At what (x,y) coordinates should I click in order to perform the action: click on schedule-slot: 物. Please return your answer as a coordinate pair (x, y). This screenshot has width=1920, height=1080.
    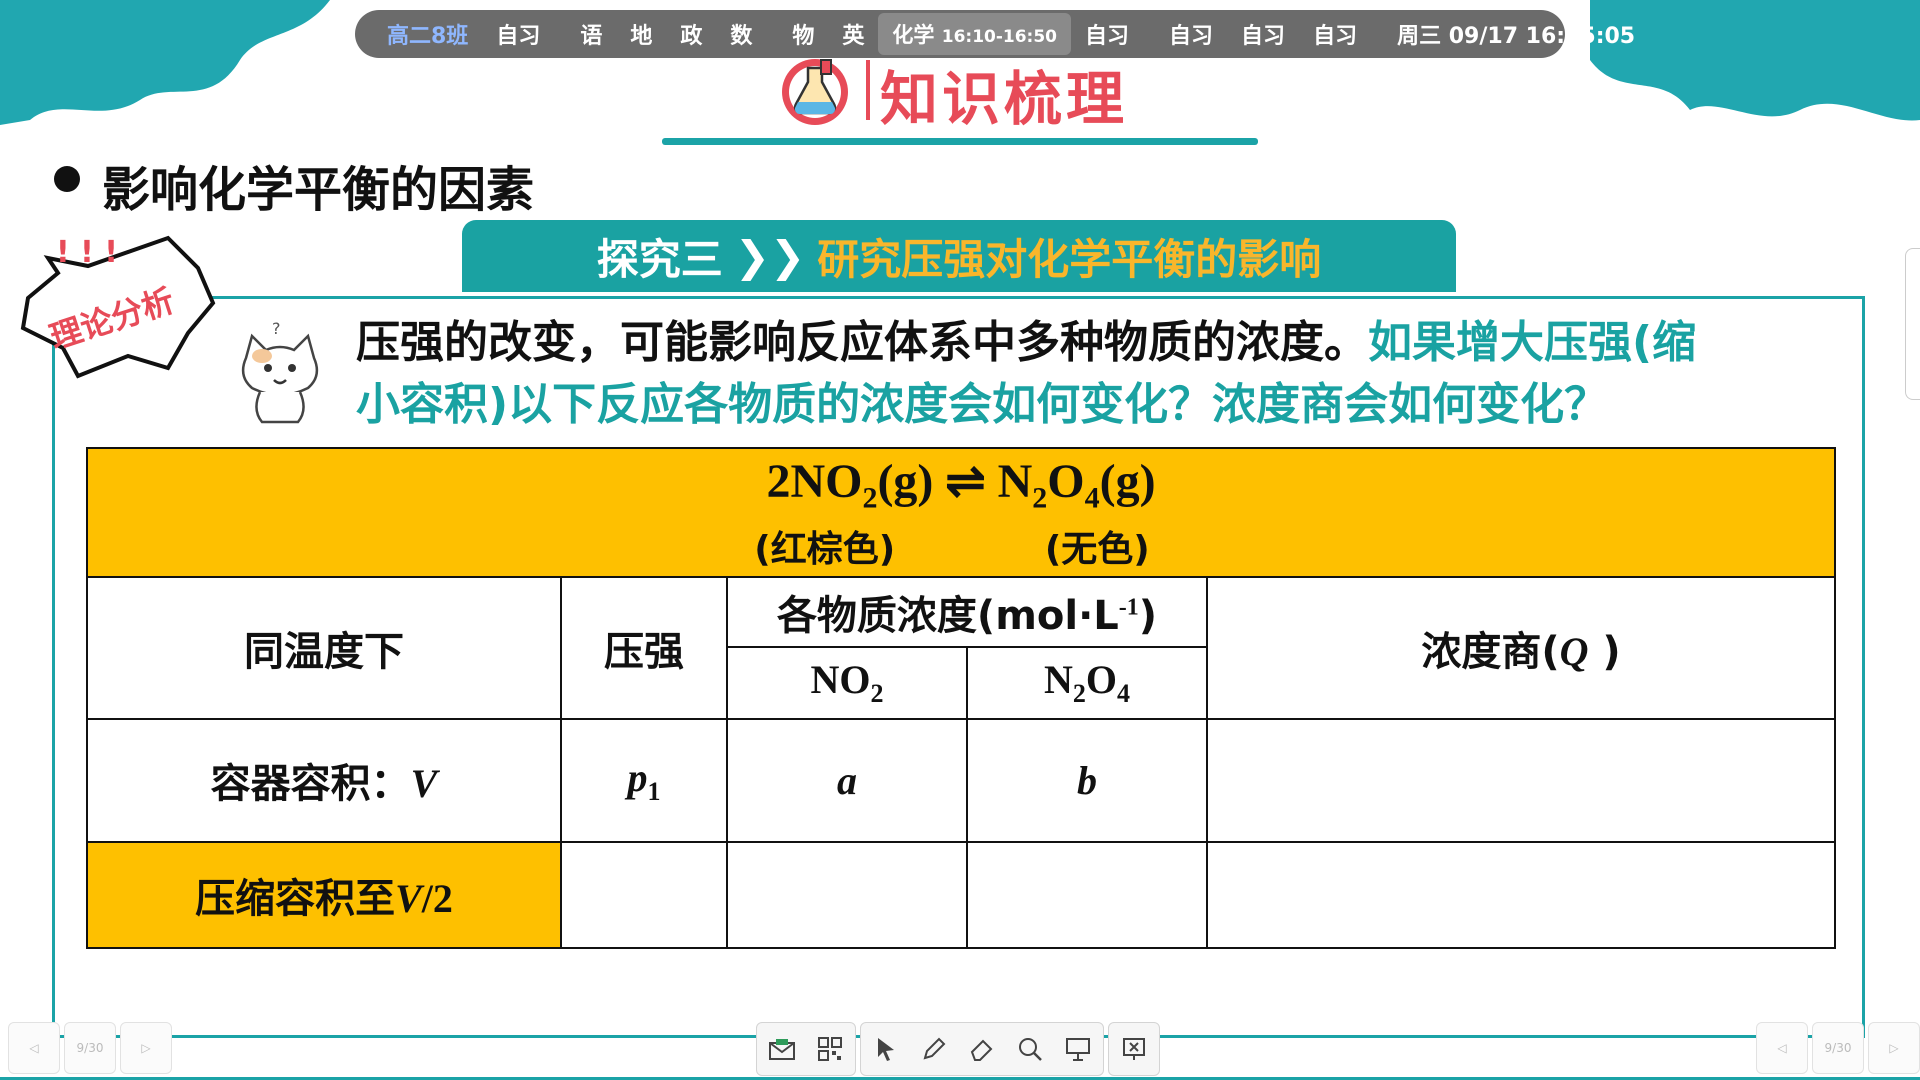
    Looking at the image, I should click on (803, 36).